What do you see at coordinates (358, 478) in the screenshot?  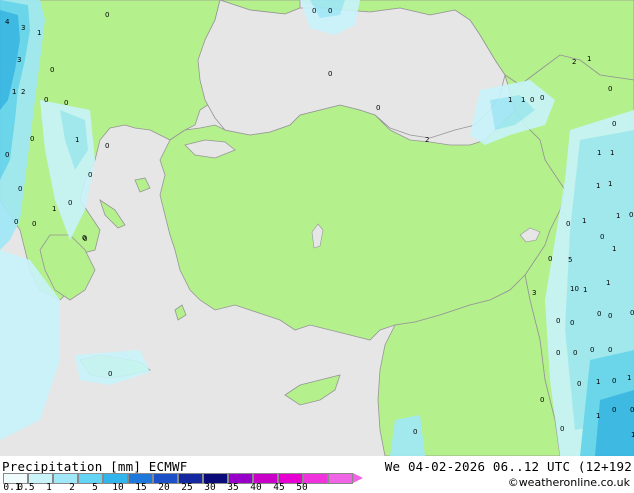 I see `scale-arrow` at bounding box center [358, 478].